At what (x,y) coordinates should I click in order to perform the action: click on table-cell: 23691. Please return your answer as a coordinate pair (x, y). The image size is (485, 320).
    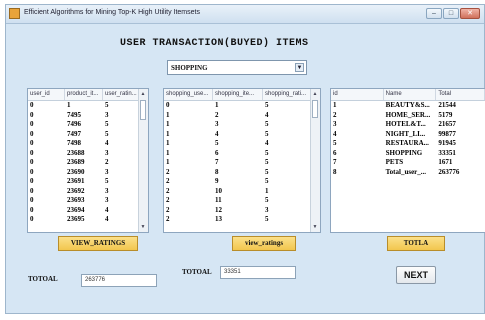
    Looking at the image, I should click on (76, 181).